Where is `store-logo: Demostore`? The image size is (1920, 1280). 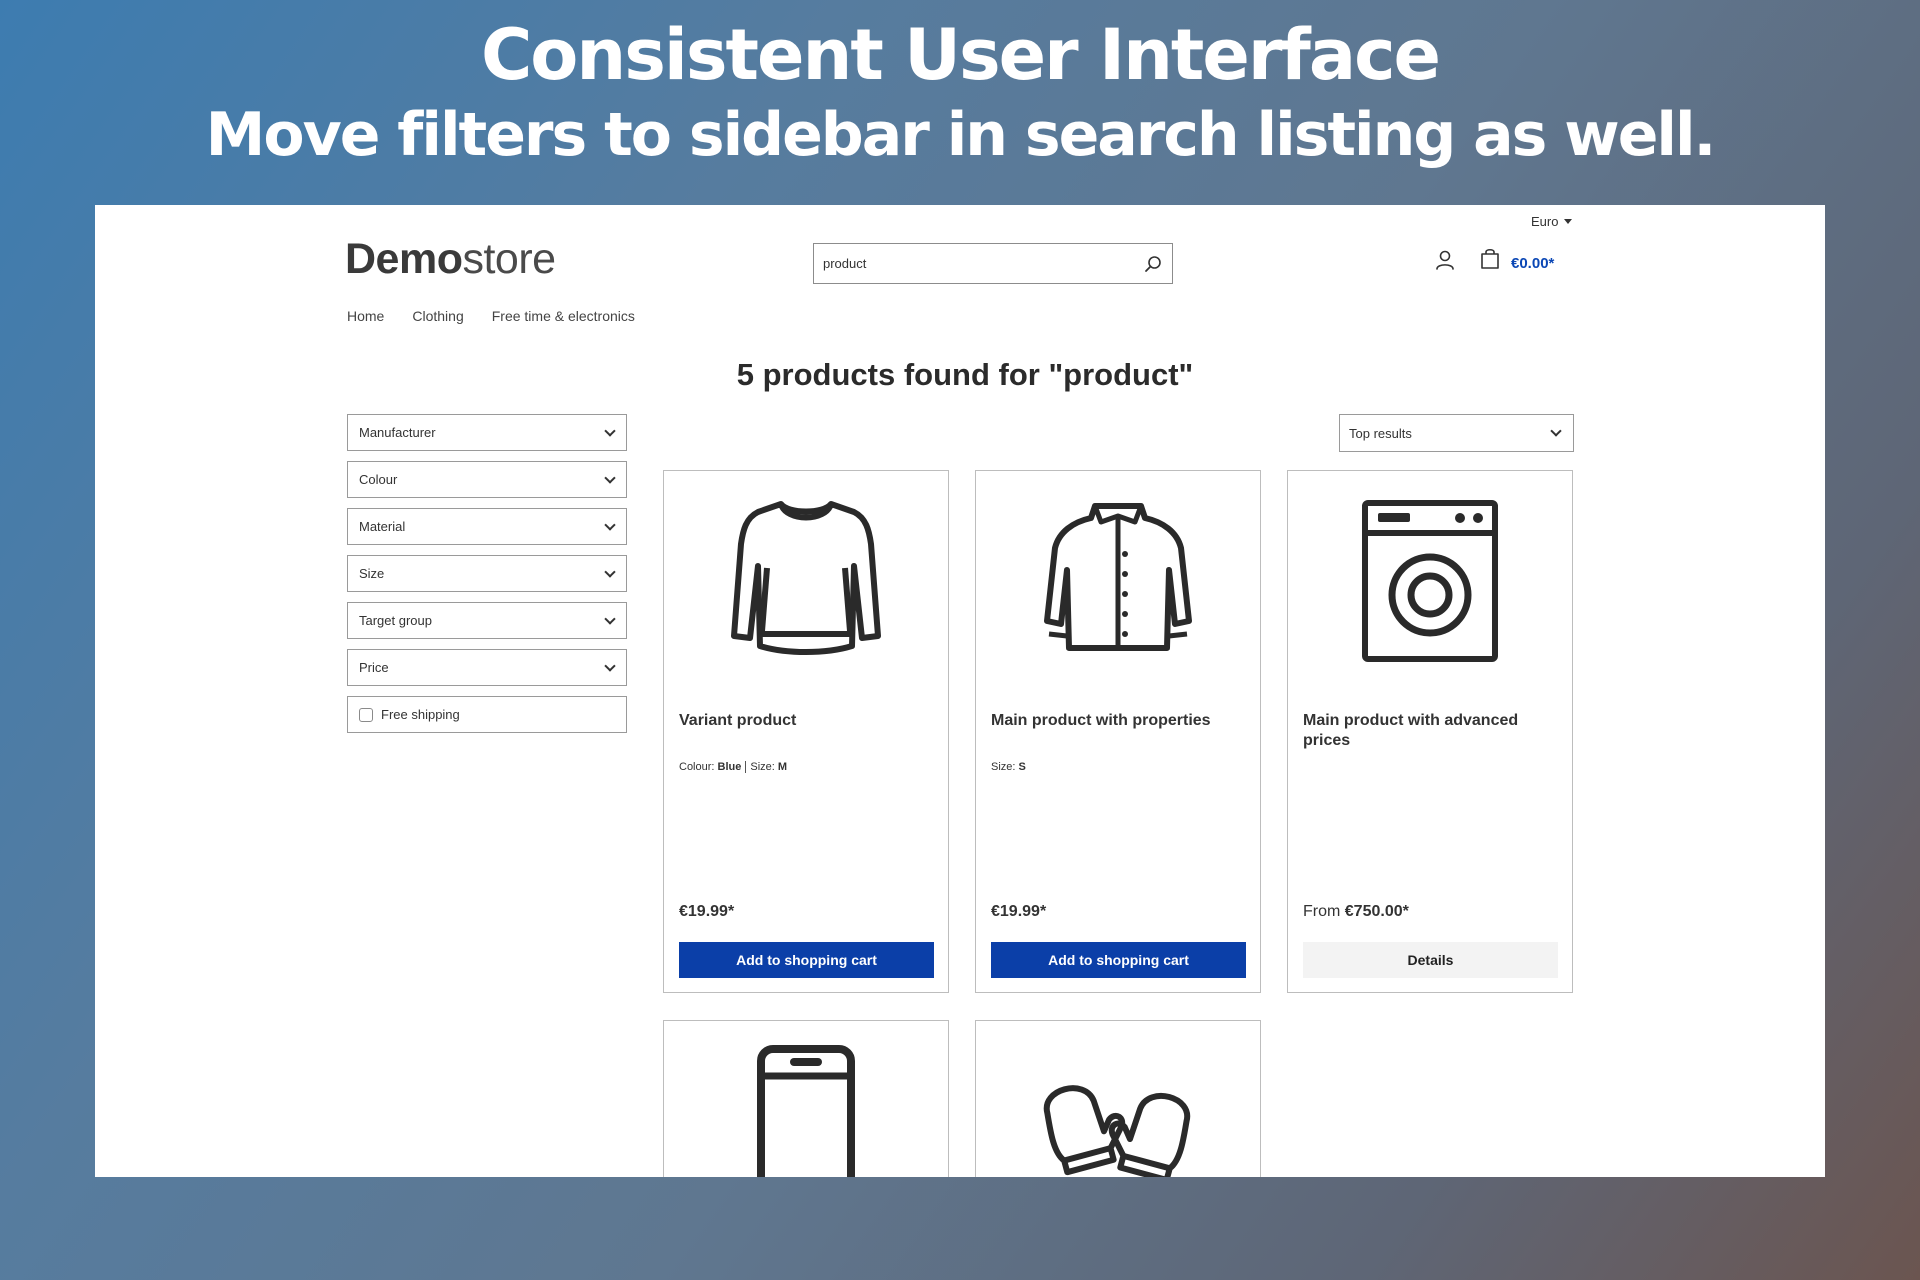 store-logo: Demostore is located at coordinates (450, 259).